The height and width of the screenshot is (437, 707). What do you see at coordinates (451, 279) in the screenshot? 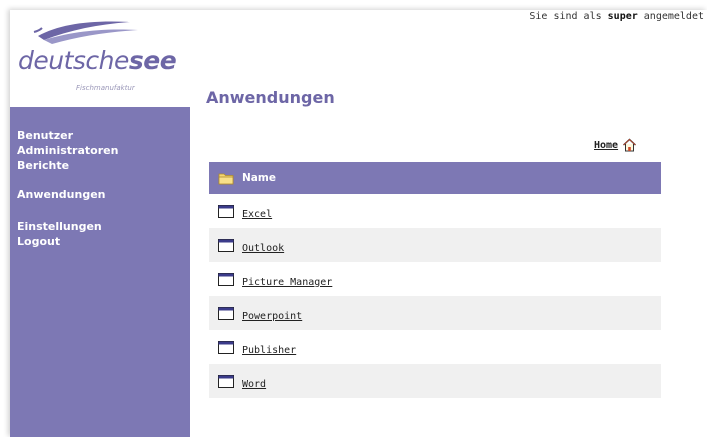
I see `row-name-cell: Picture Manager` at bounding box center [451, 279].